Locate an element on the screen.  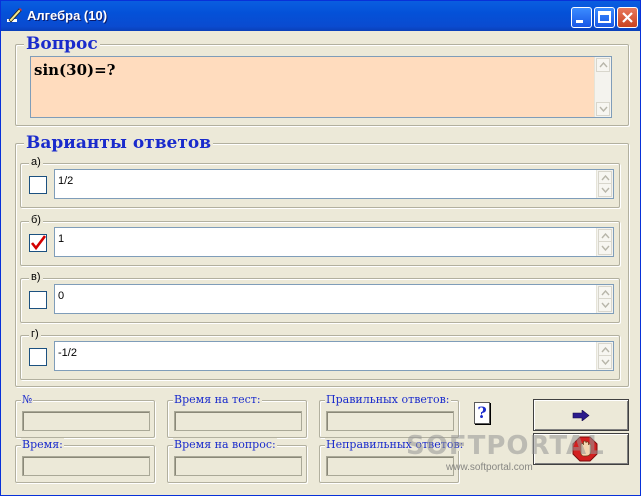
answer-textbox-a: 1/2 is located at coordinates (334, 184).